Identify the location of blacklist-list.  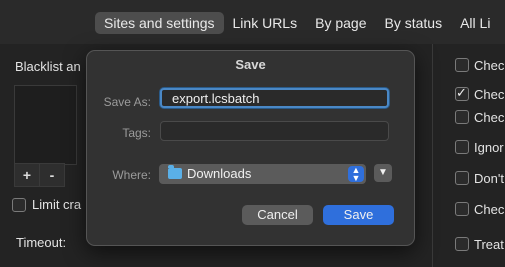
(45, 125).